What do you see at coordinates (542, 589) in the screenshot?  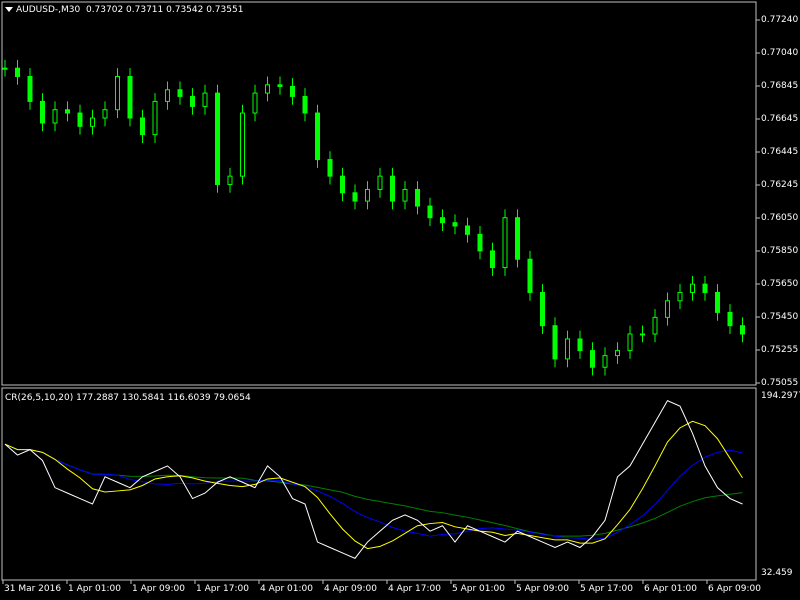 I see `time-label: 5 Apr 09:00` at bounding box center [542, 589].